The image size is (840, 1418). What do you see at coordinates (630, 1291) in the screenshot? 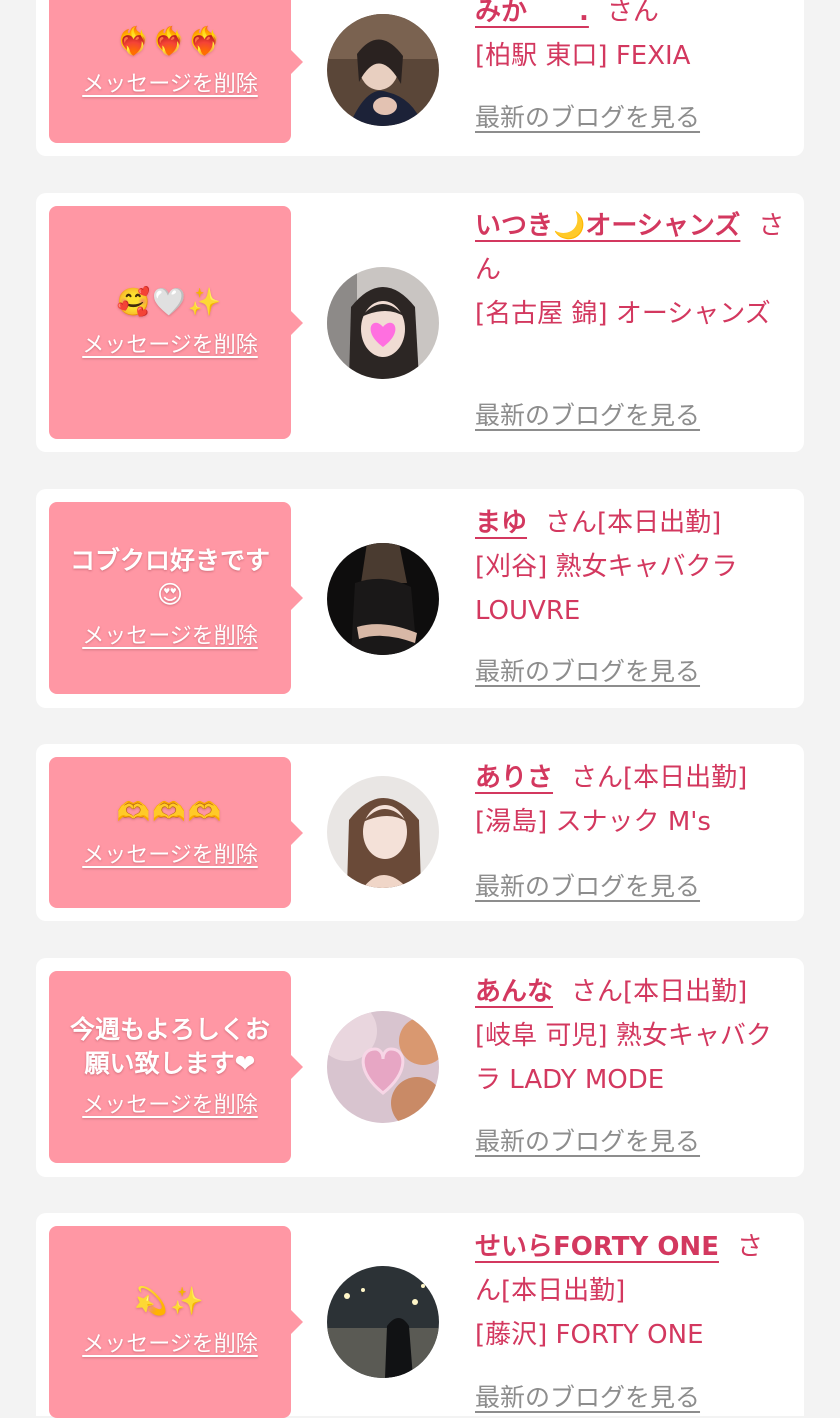
I see `girl-info: せいらFORTY ONE さん[本日出勤] [藤沢] FORTY ONE` at bounding box center [630, 1291].